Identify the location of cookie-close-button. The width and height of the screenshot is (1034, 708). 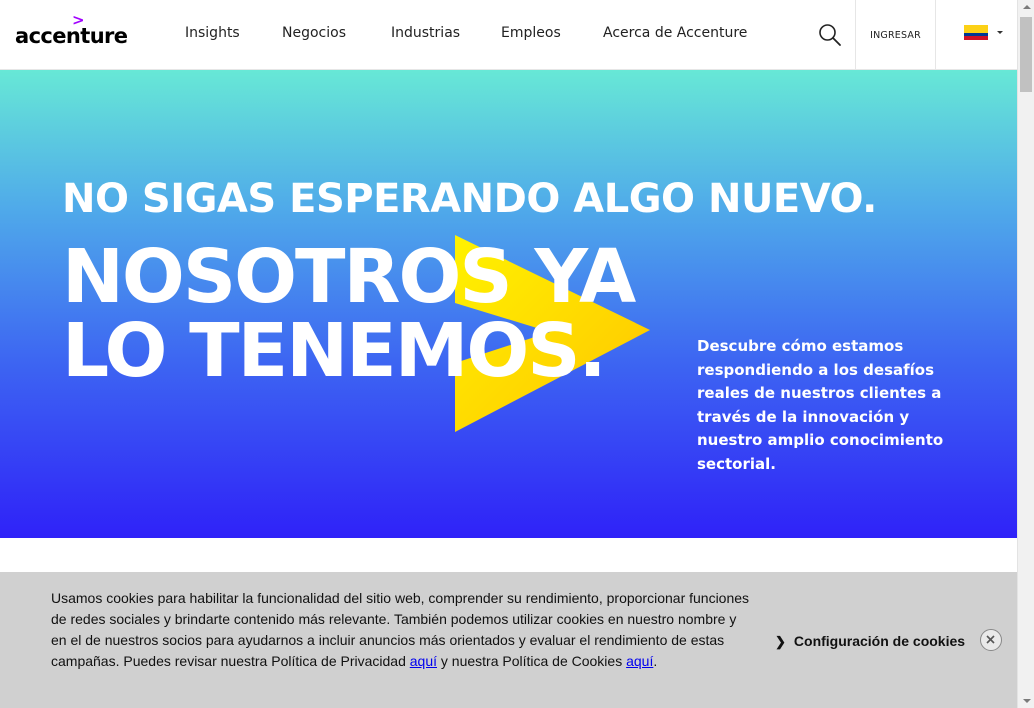
(991, 640).